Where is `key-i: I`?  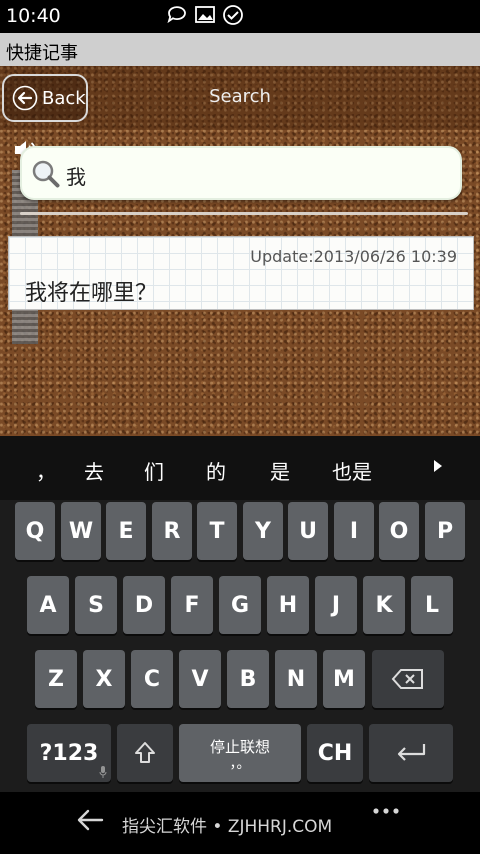
key-i: I is located at coordinates (354, 531).